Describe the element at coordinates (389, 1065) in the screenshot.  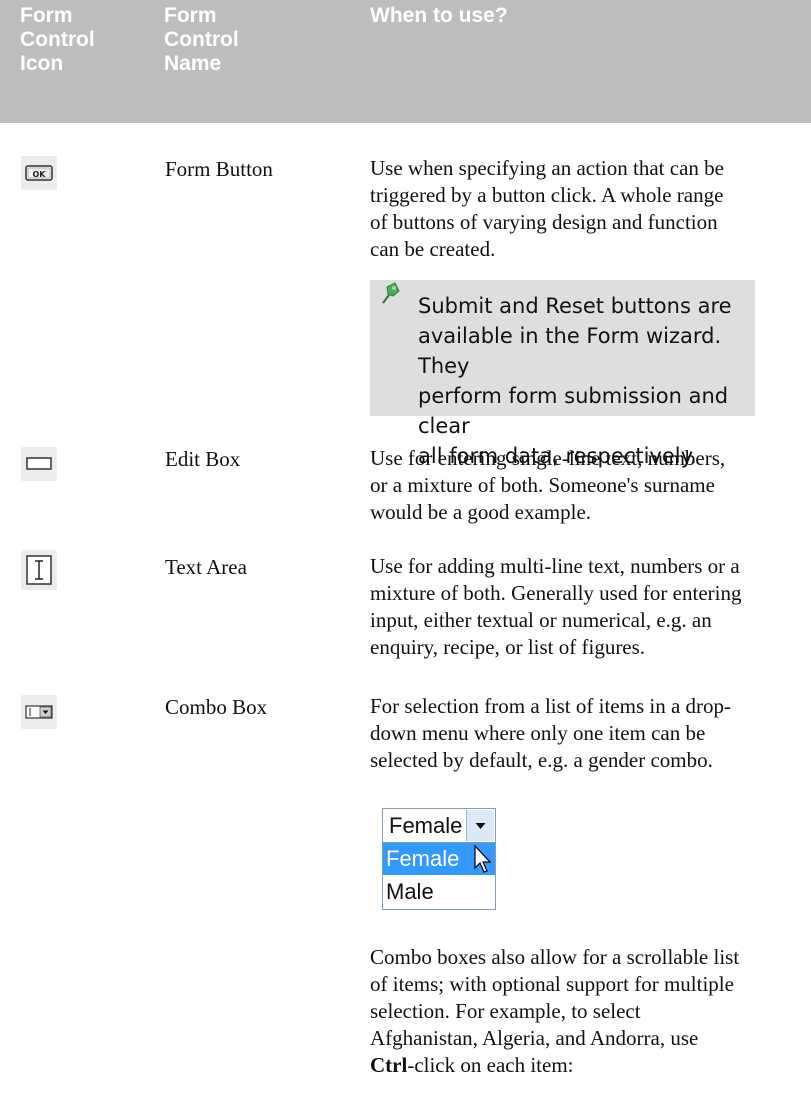
I see `ctrl-key-label: Ctrl` at that location.